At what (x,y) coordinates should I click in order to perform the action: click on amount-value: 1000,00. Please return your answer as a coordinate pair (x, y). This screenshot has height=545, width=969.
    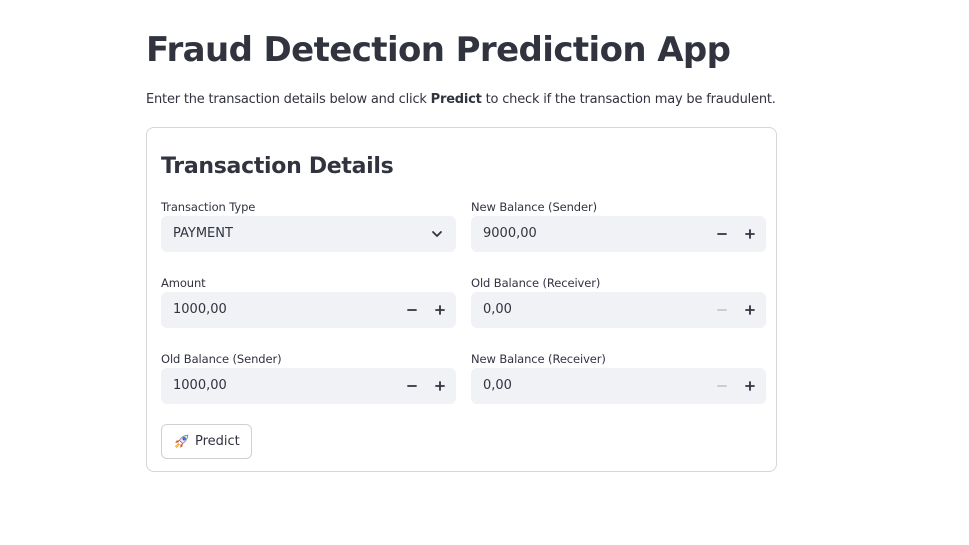
    Looking at the image, I should click on (200, 309).